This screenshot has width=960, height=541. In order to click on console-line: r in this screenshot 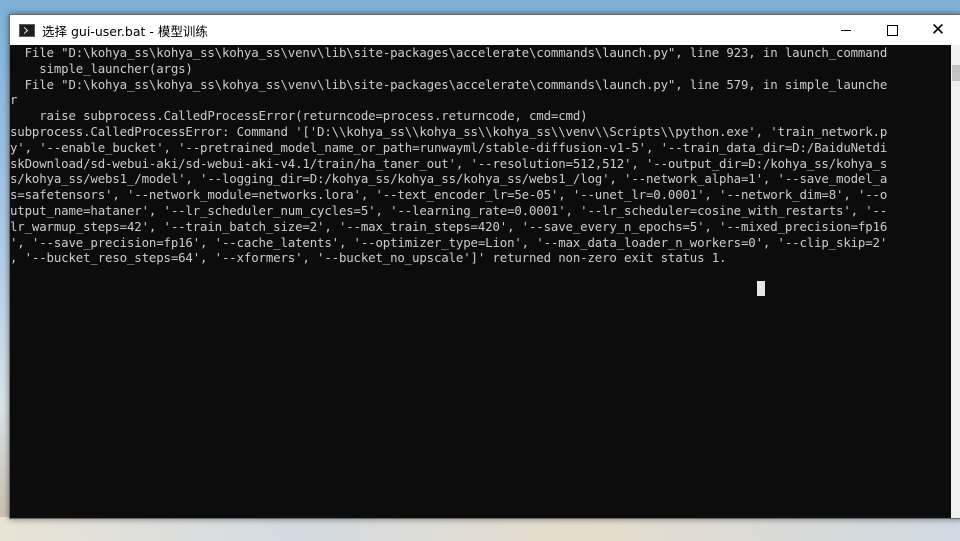, I will do `click(14, 100)`.